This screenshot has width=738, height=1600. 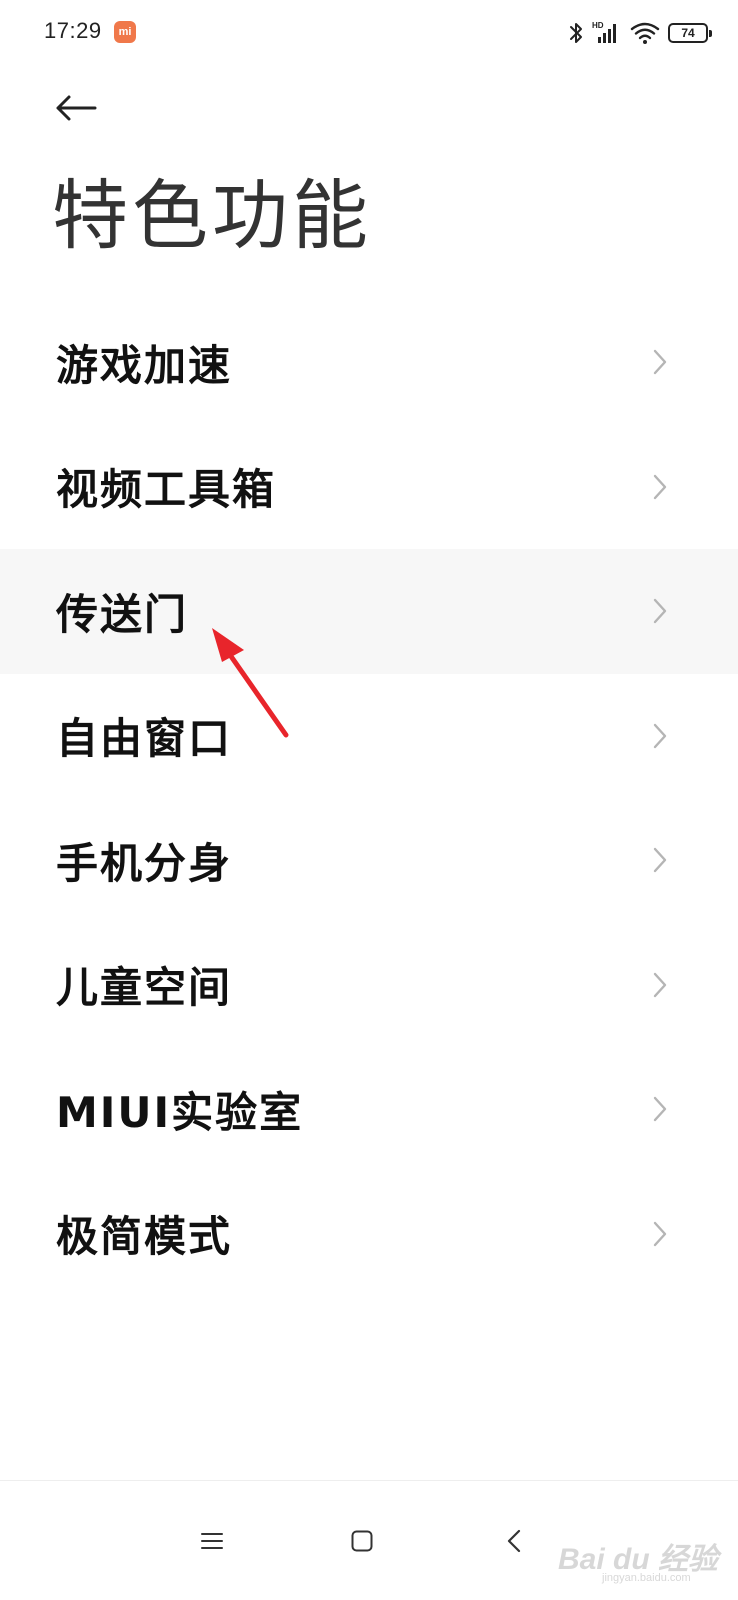 I want to click on back-icon, so click(x=514, y=1541).